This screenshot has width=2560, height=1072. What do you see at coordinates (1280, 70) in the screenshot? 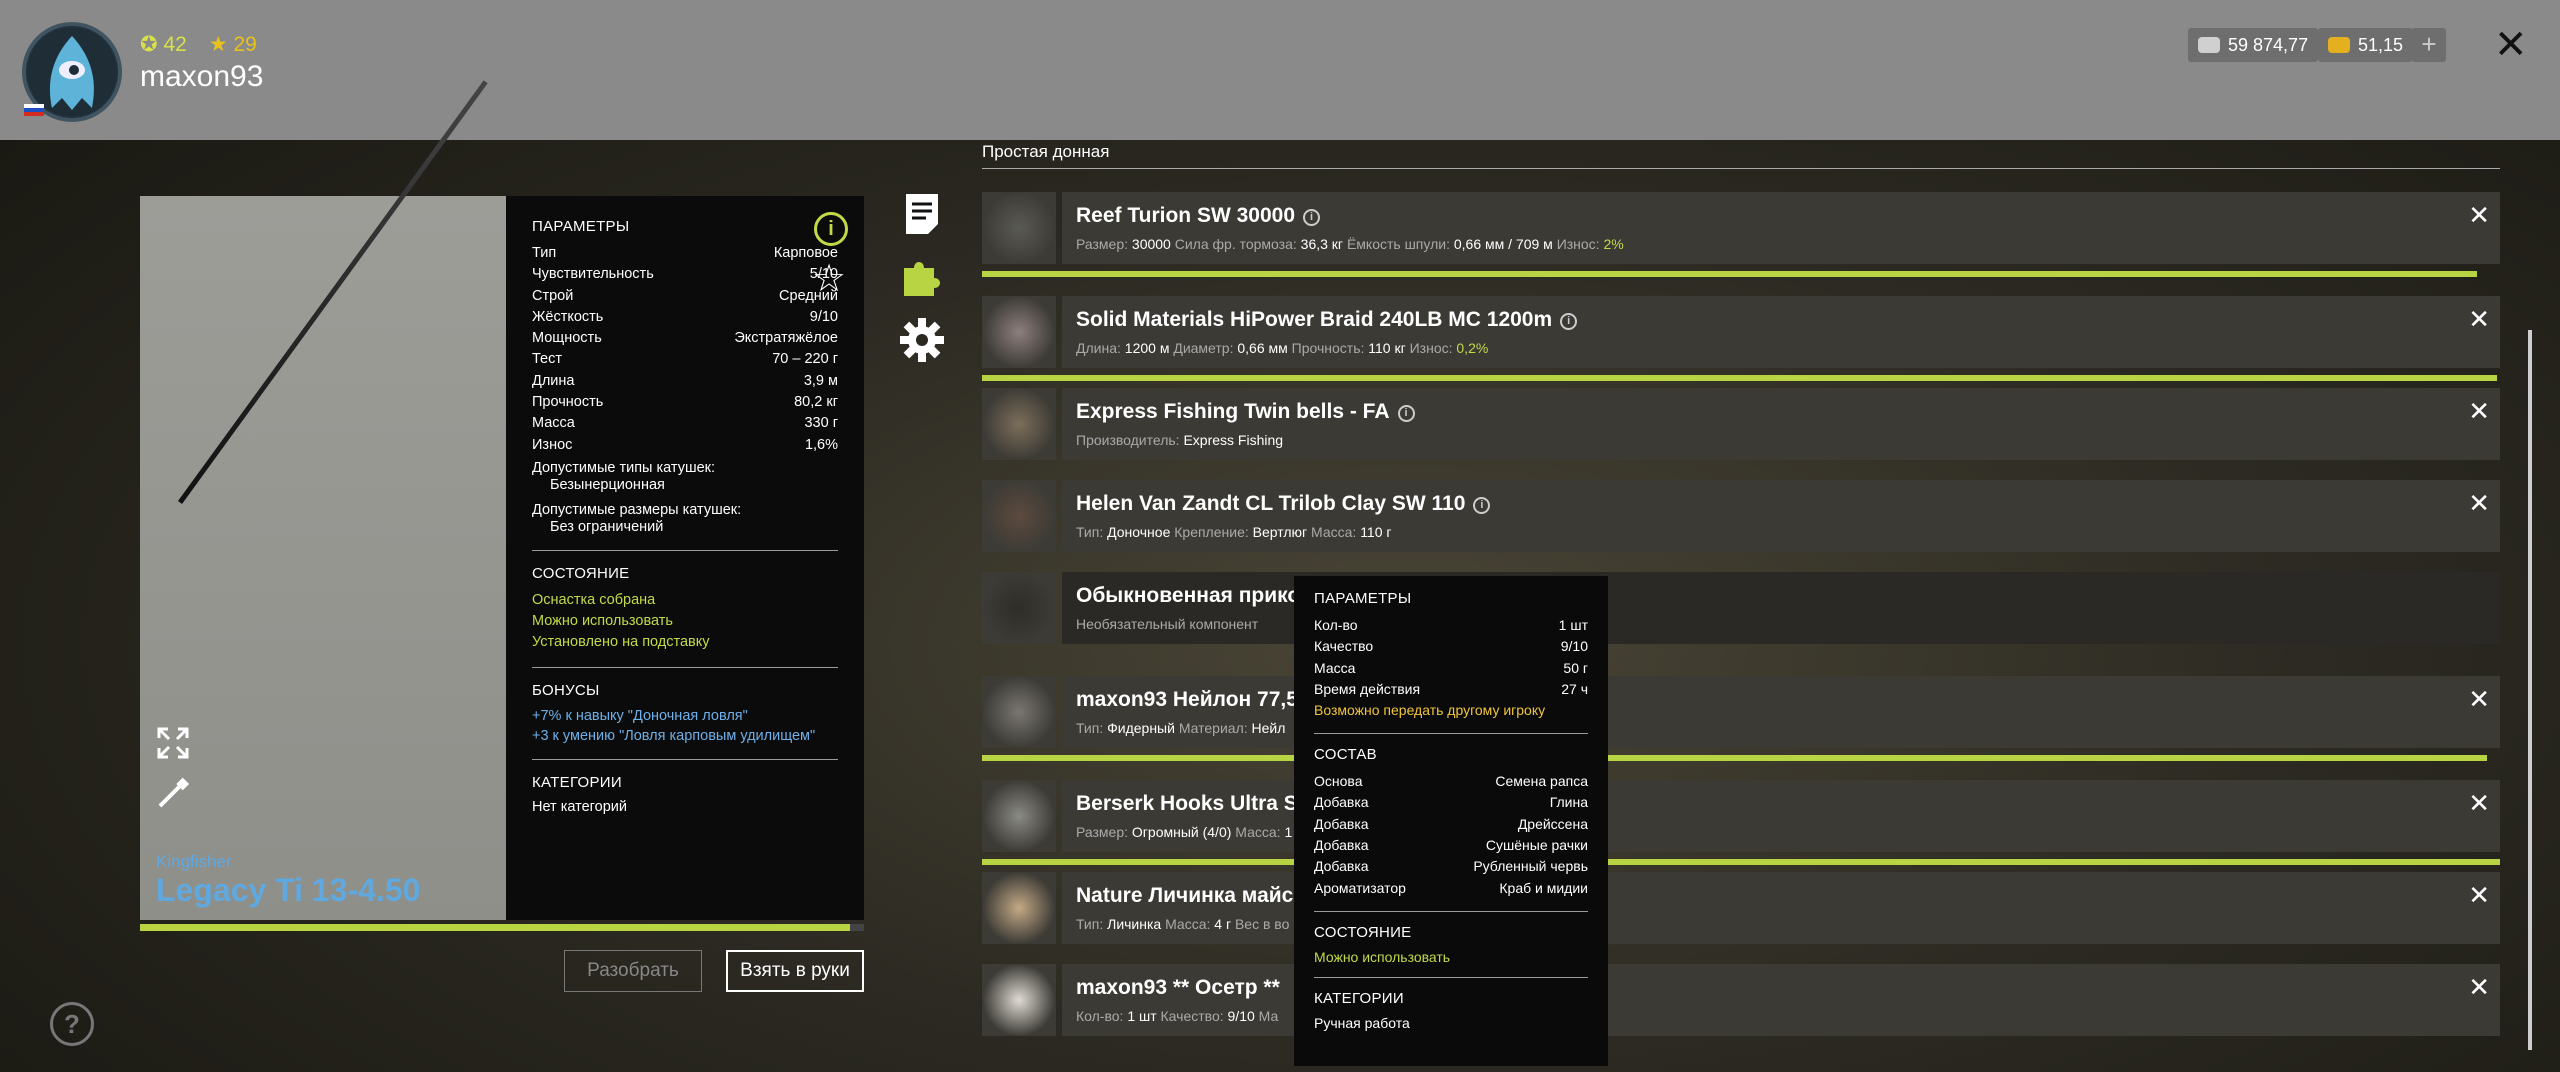
I see `top-bar: ✪ 42 ★ 29 maxon93 59 874,77 51,15 + ✕` at bounding box center [1280, 70].